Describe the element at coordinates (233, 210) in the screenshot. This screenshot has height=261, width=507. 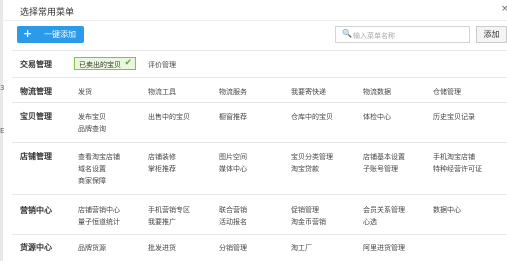
I see `menu-item: 联合营销` at that location.